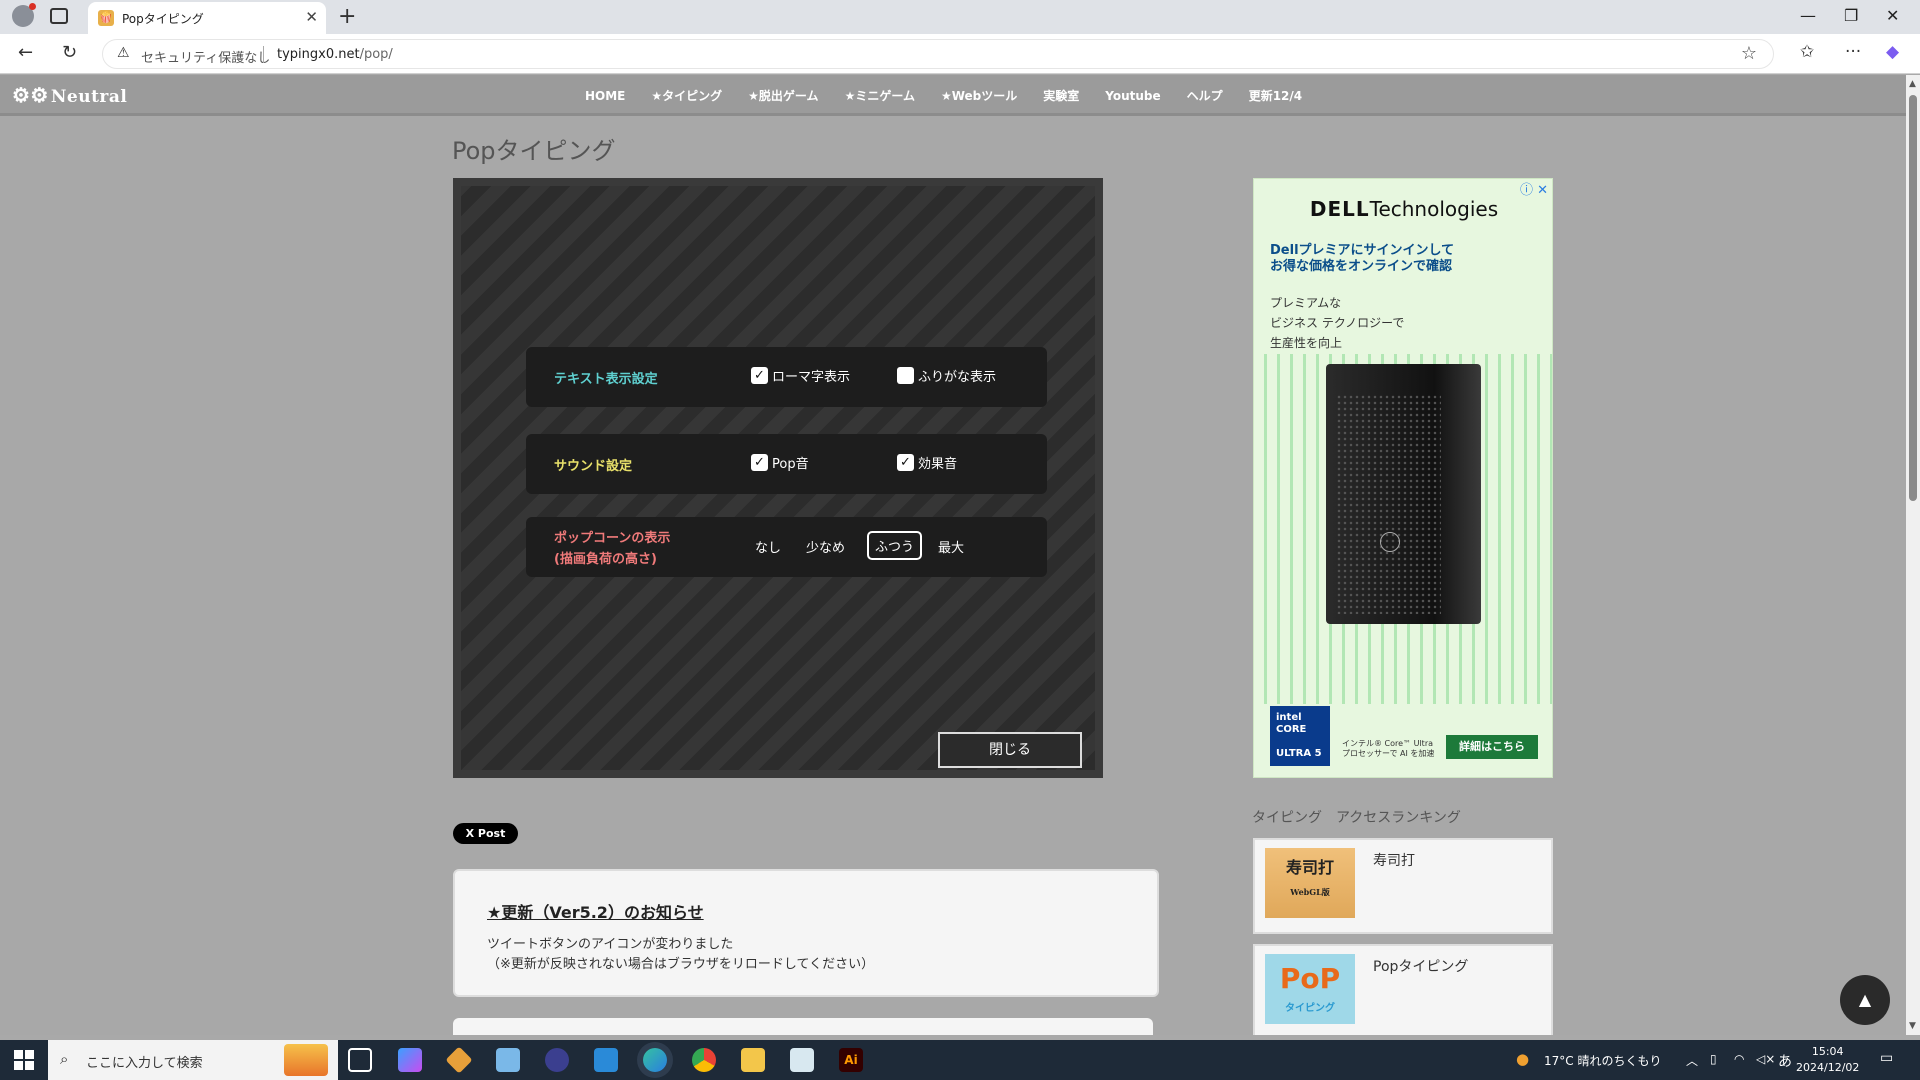 The image size is (1920, 1080). I want to click on show-hidden-icons: ︿, so click(1692, 1060).